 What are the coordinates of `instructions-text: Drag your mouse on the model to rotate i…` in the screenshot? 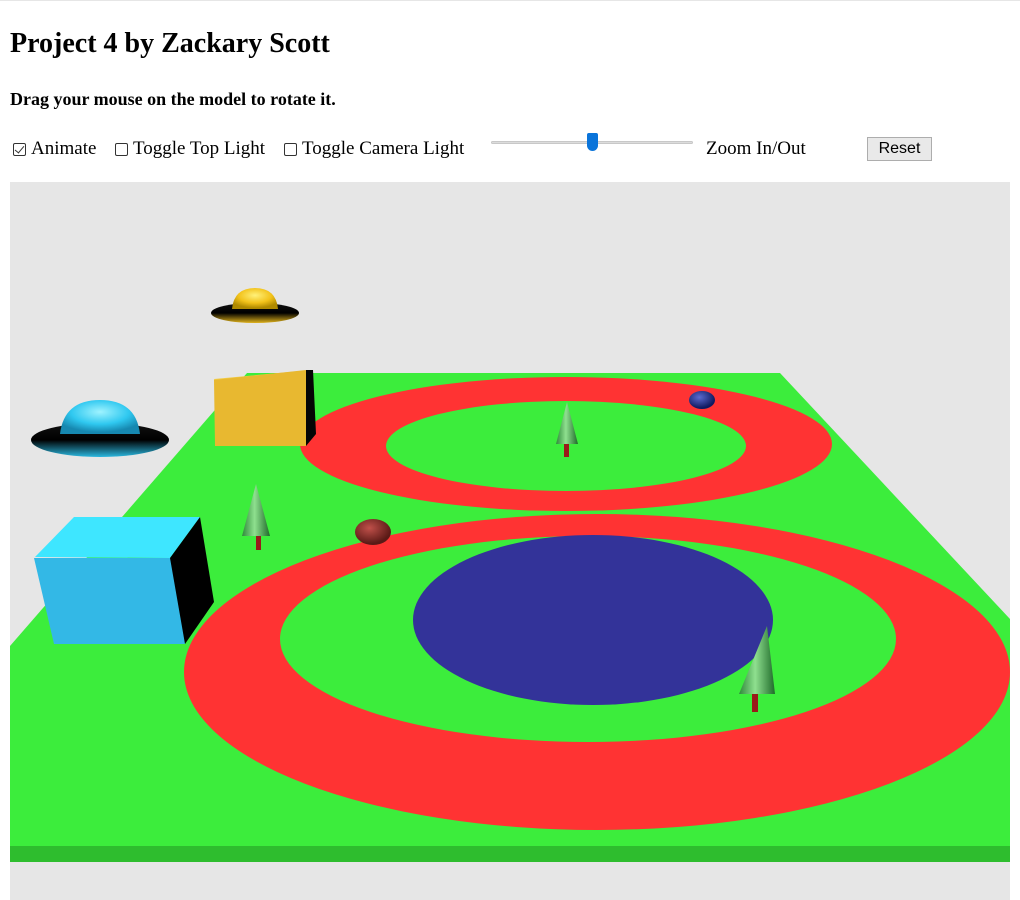 It's located at (173, 99).